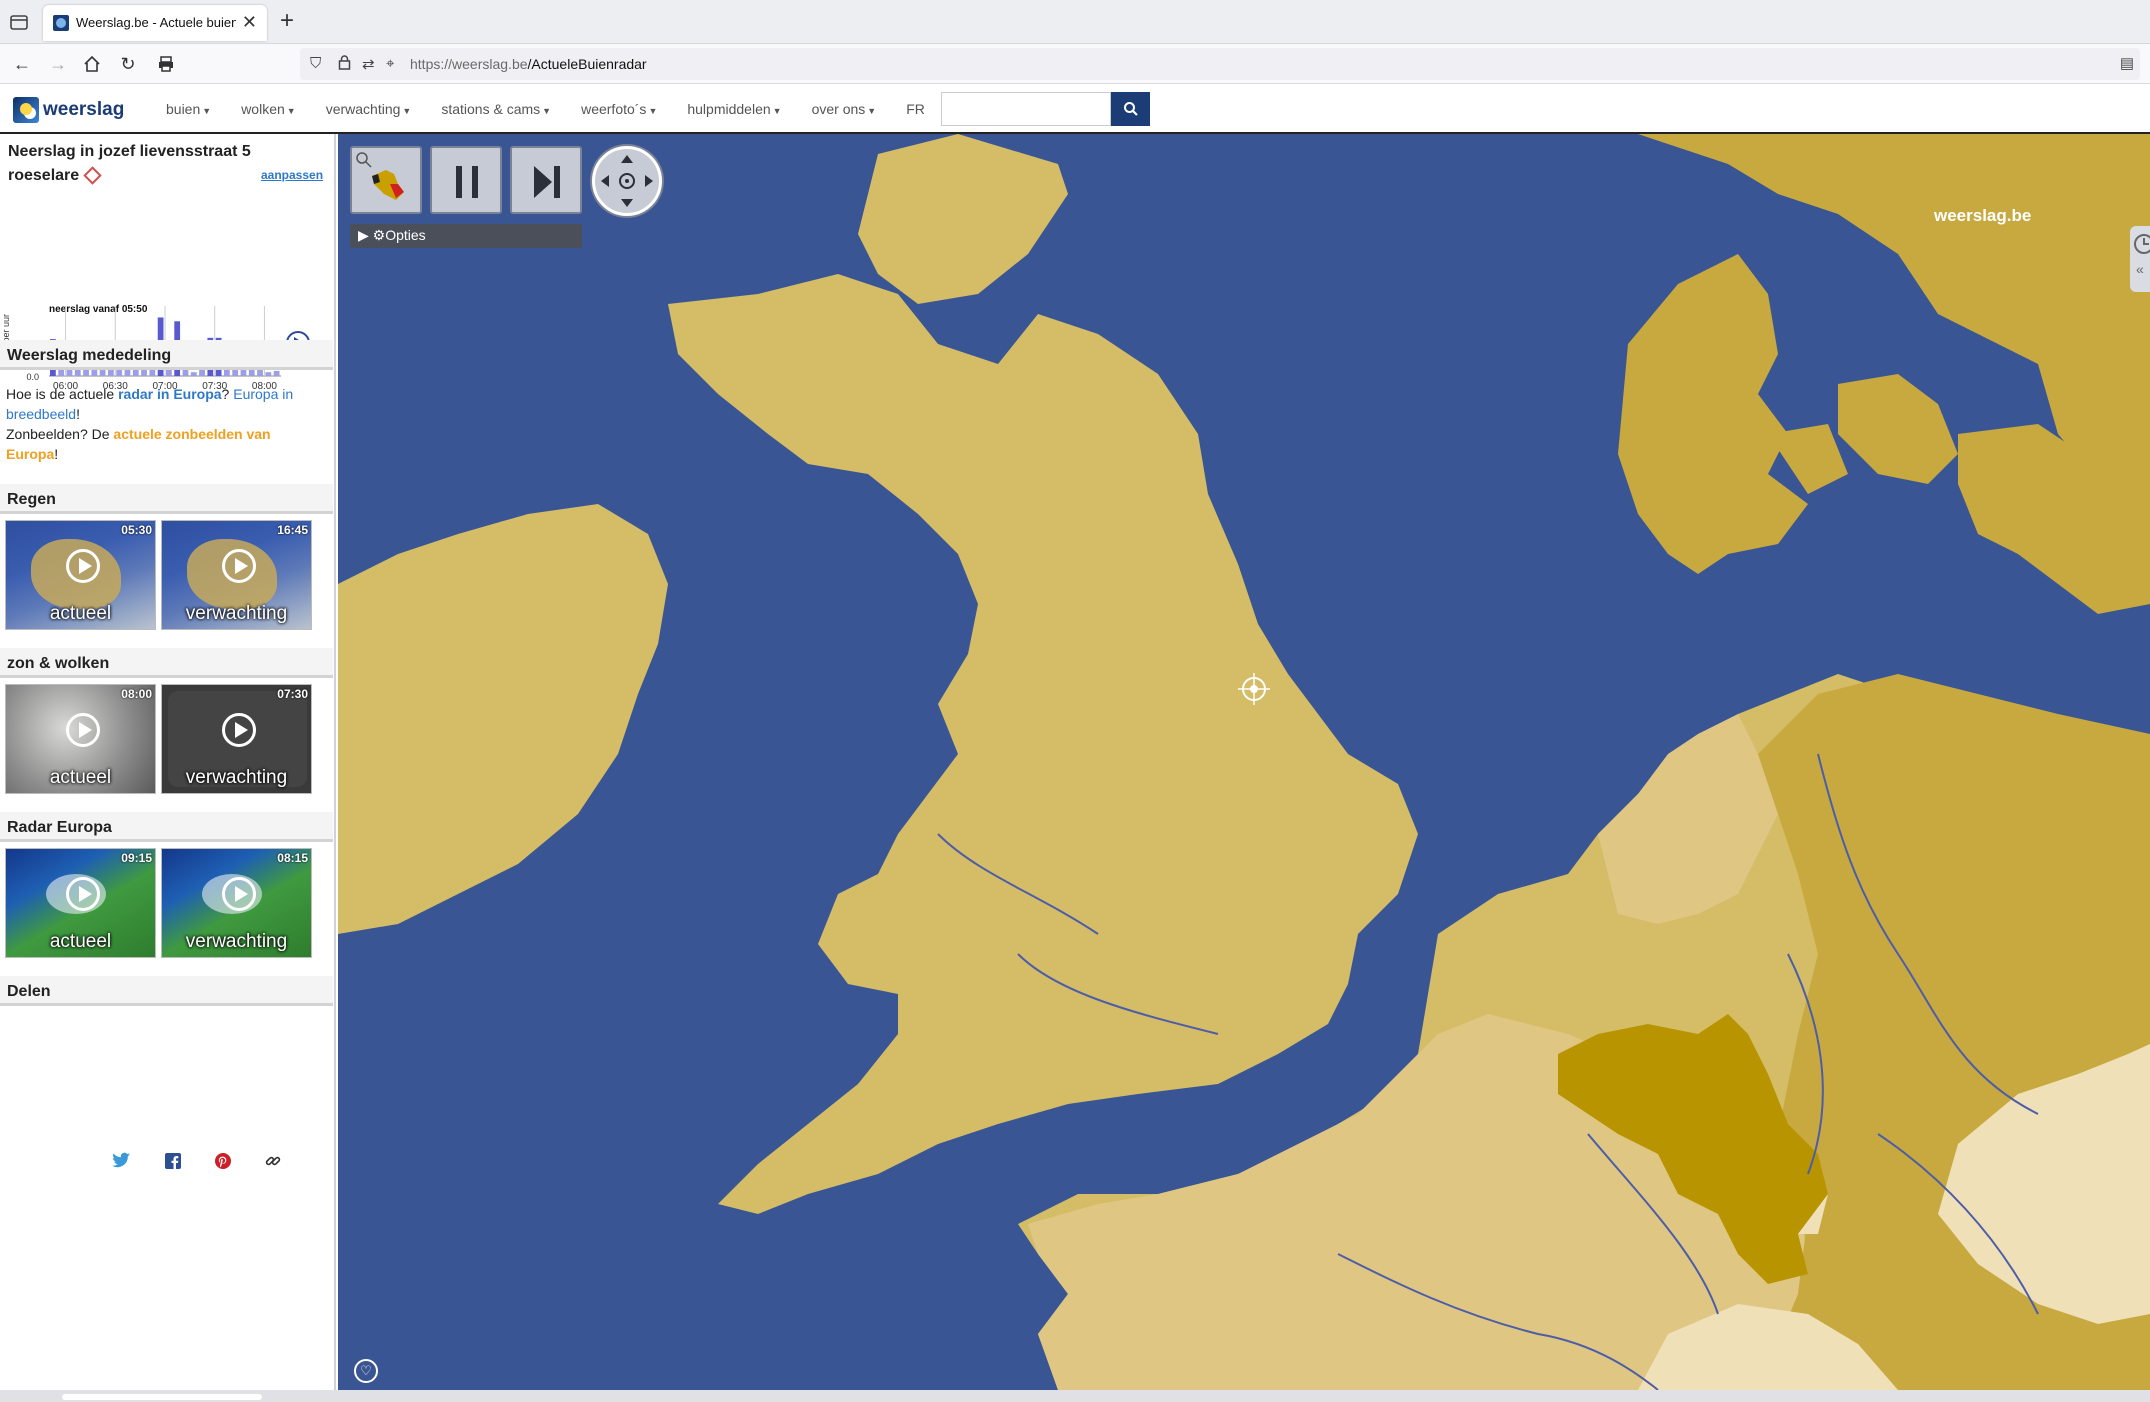  What do you see at coordinates (528, 64) in the screenshot?
I see `url-text: https://weerslag.be/ActueleBuienradar` at bounding box center [528, 64].